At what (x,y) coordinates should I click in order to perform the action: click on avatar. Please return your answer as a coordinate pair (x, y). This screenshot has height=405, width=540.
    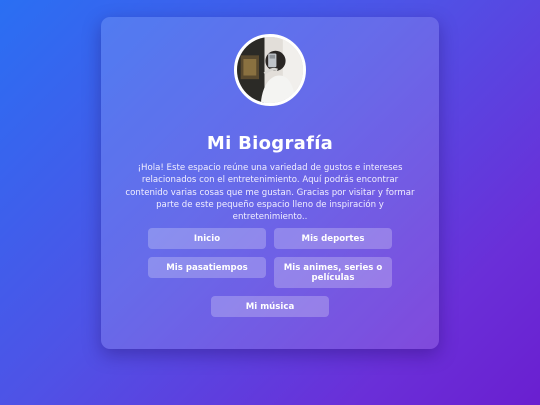
    Looking at the image, I should click on (270, 70).